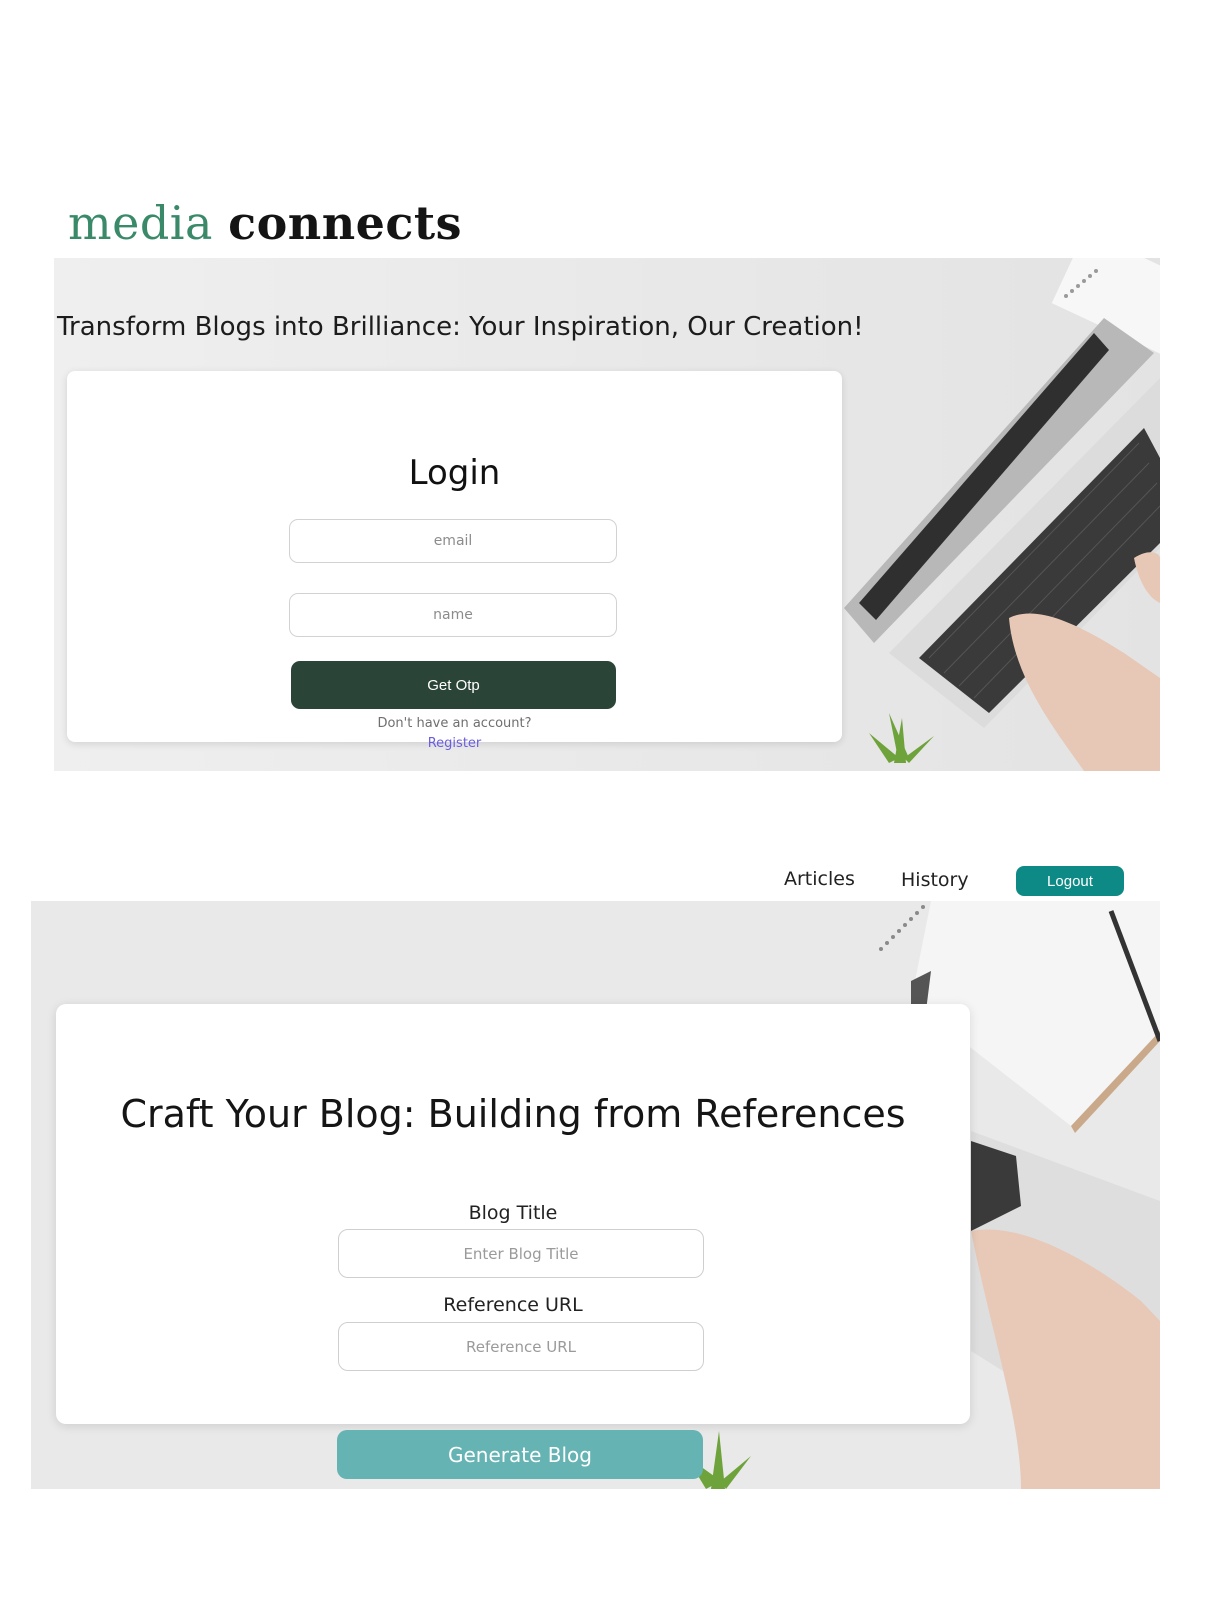 Image resolution: width=1213 pixels, height=1600 pixels. What do you see at coordinates (819, 879) in the screenshot?
I see `nav-item-articles: Articles` at bounding box center [819, 879].